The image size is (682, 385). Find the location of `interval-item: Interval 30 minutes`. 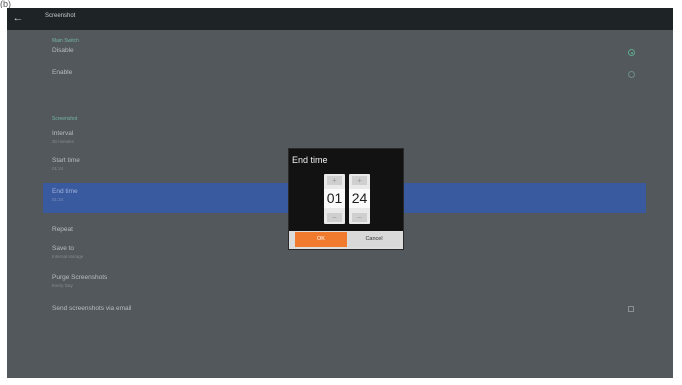

interval-item: Interval 30 minutes is located at coordinates (340, 137).